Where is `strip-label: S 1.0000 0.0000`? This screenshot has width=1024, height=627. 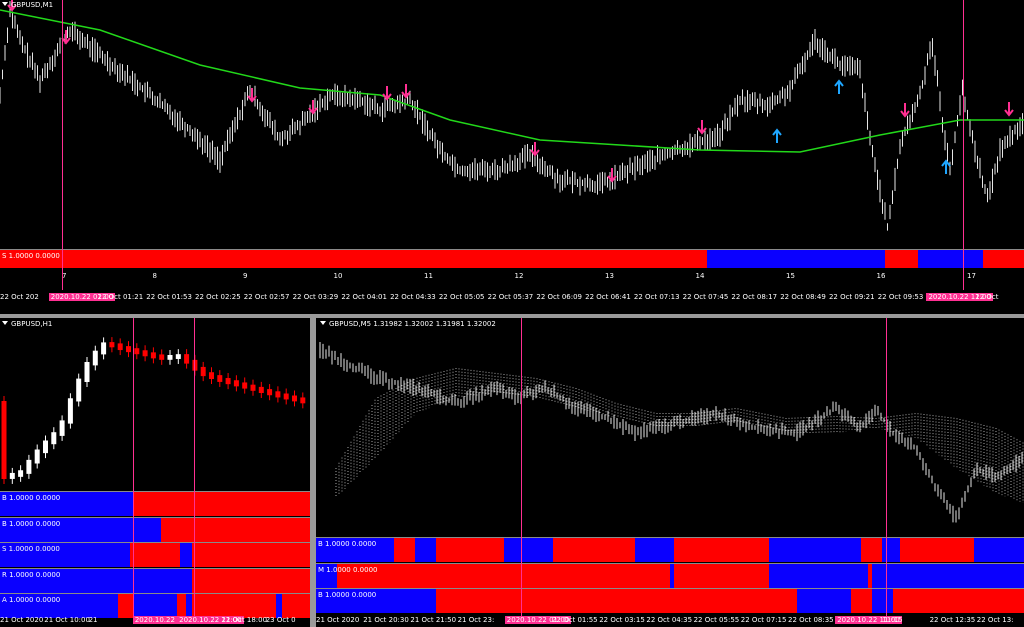 strip-label: S 1.0000 0.0000 is located at coordinates (31, 549).